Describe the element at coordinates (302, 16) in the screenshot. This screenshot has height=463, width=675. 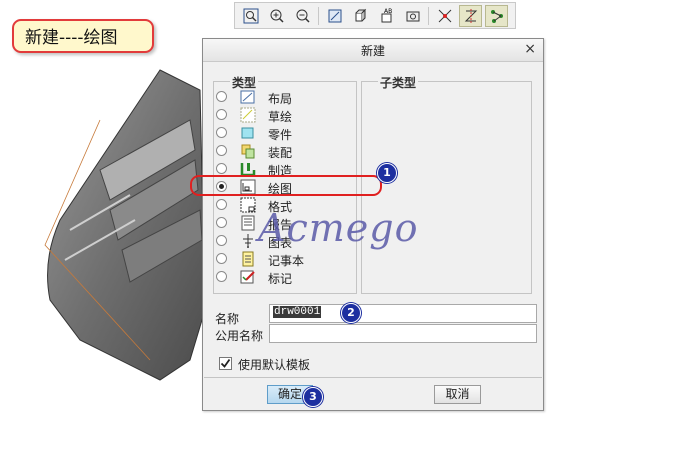
I see `zoom-out-icon` at that location.